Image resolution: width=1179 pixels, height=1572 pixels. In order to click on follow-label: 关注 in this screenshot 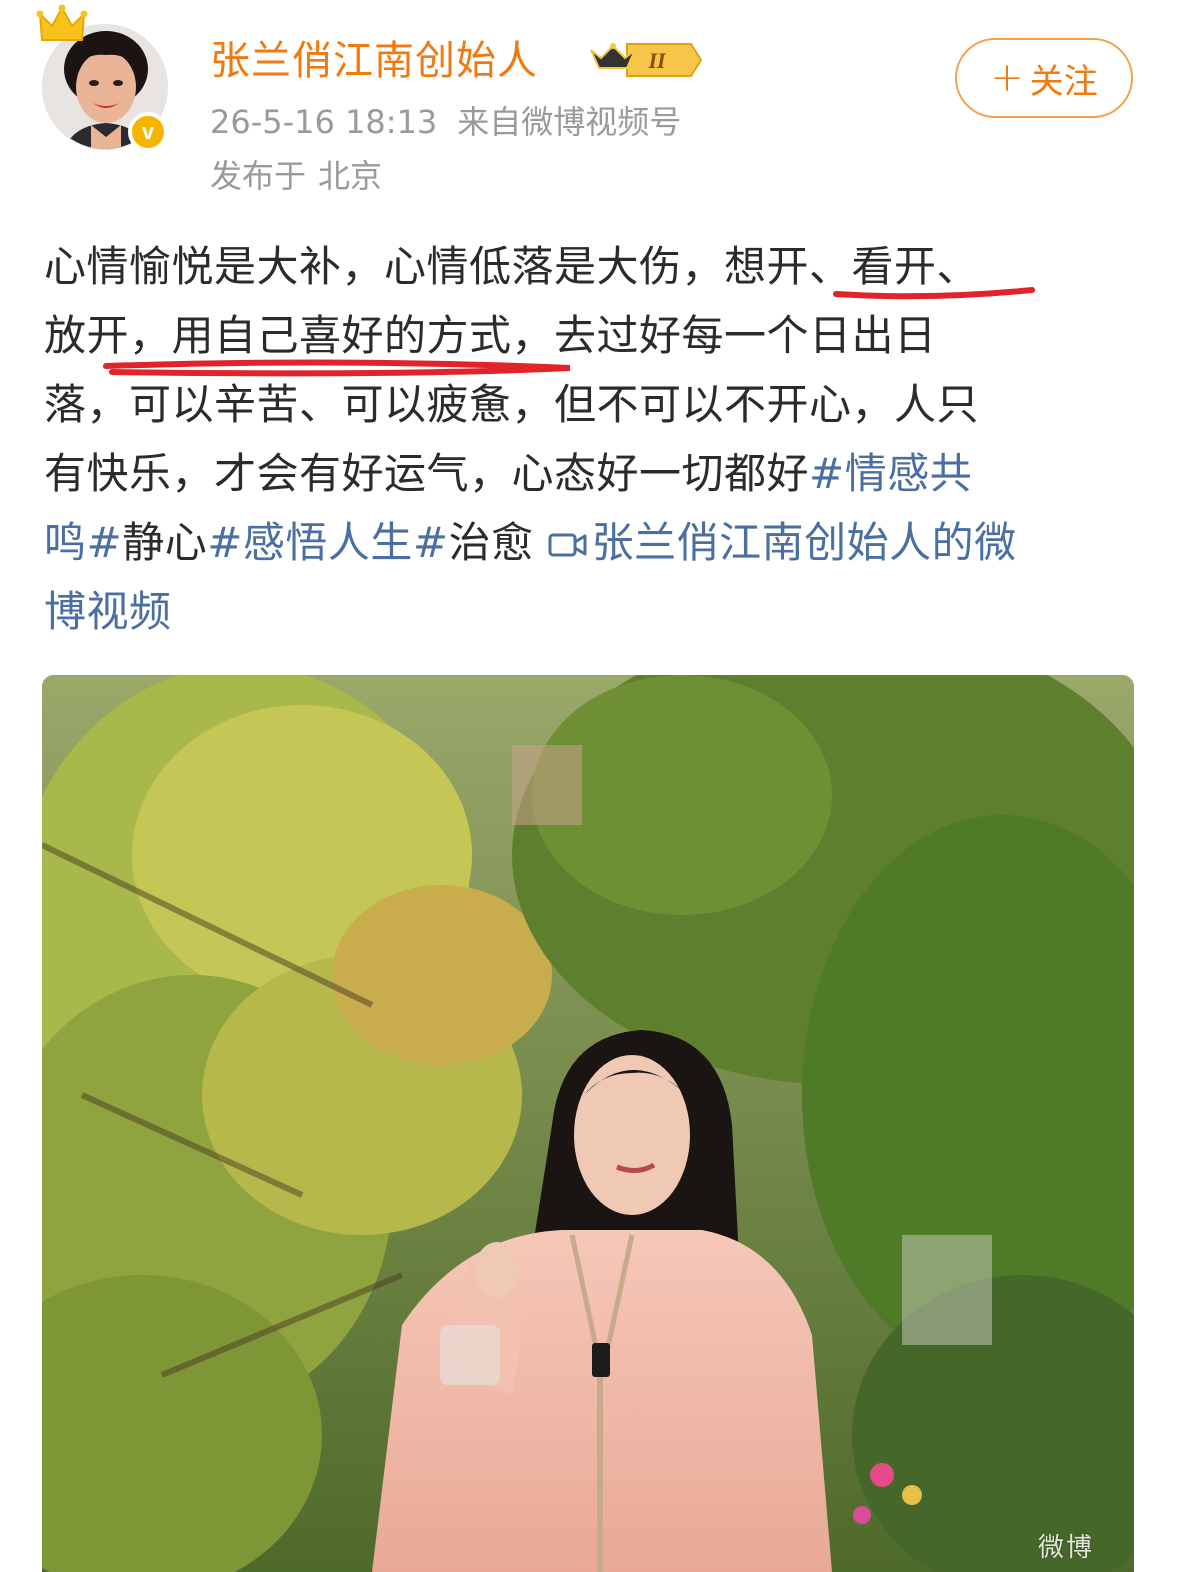, I will do `click(1063, 81)`.